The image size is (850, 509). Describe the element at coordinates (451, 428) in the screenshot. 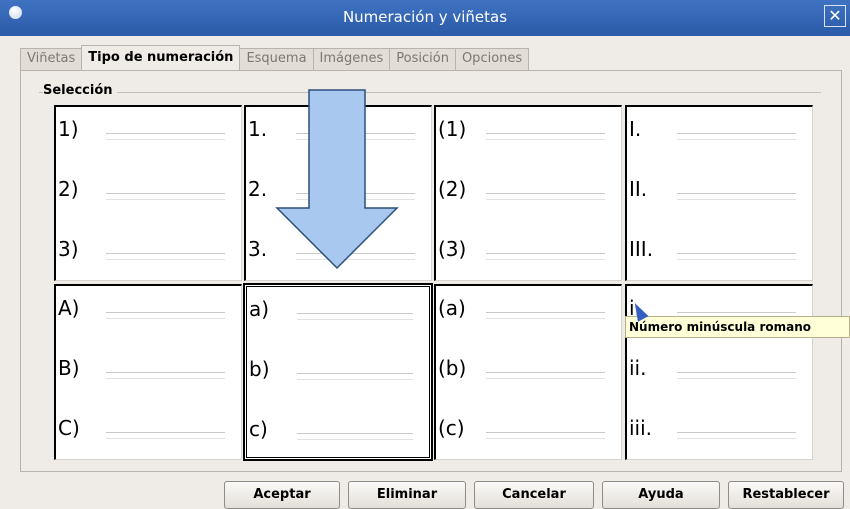

I see `style-preview-number: (c)` at that location.